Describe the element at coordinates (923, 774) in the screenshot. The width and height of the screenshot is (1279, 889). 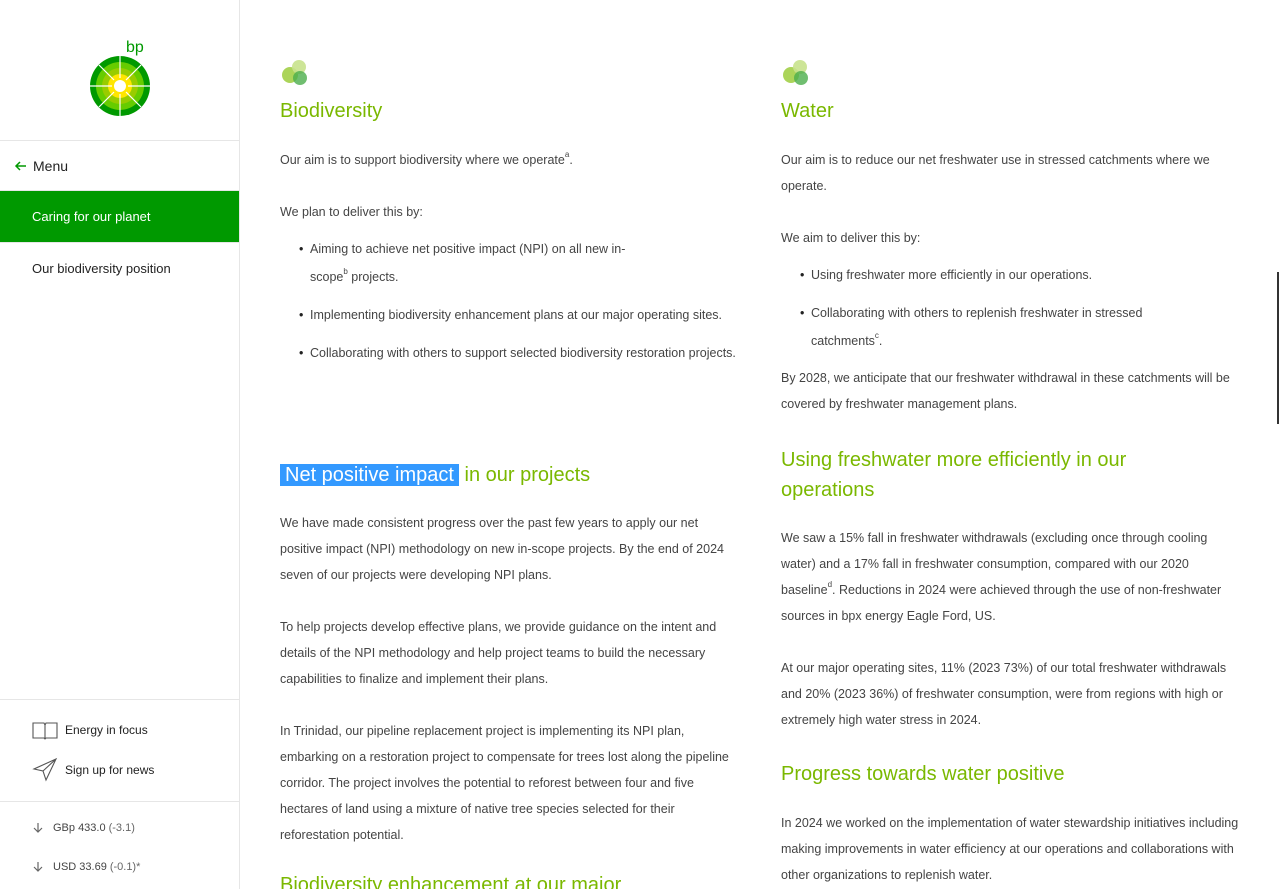
I see `water-positive-heading: Progress towards water positive` at that location.